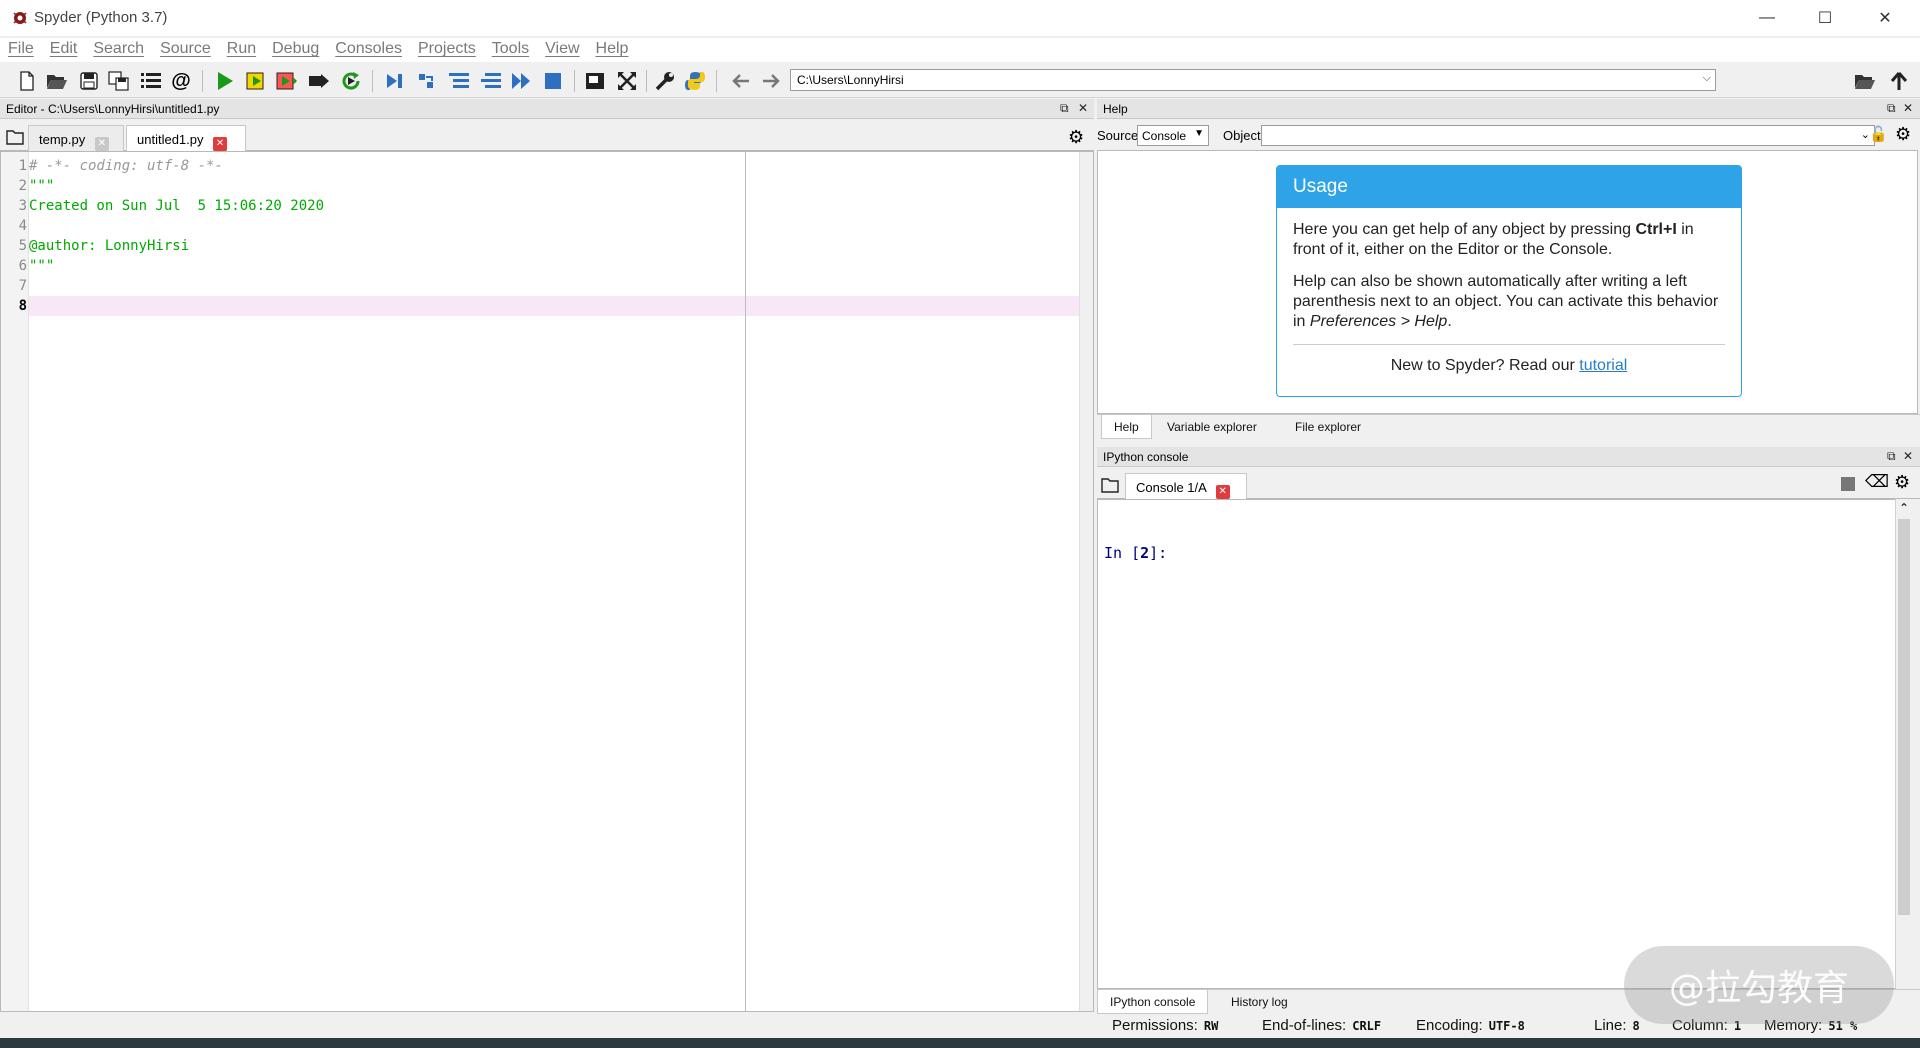  Describe the element at coordinates (245, 50) in the screenshot. I see `menu-run: Run` at that location.